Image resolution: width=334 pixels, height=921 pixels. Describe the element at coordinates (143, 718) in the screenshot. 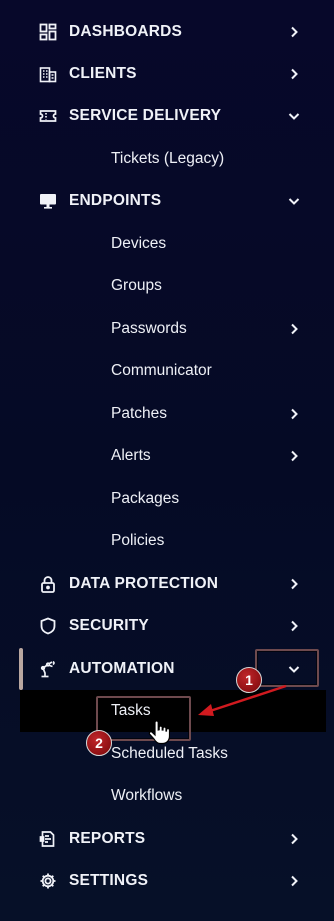

I see `highlight-box-tasks` at that location.